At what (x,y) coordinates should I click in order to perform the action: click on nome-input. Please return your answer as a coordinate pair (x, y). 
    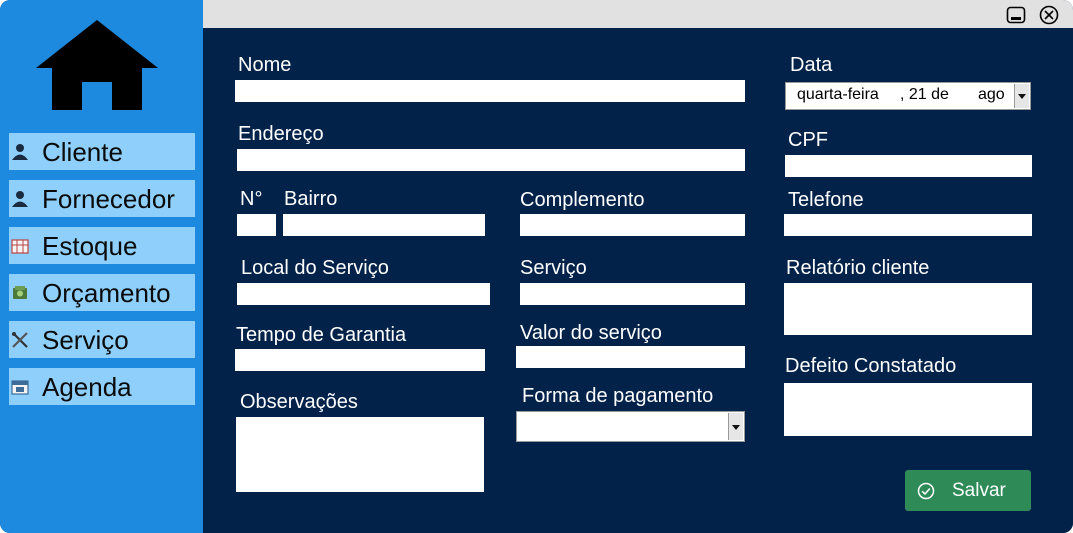
    Looking at the image, I should click on (490, 91).